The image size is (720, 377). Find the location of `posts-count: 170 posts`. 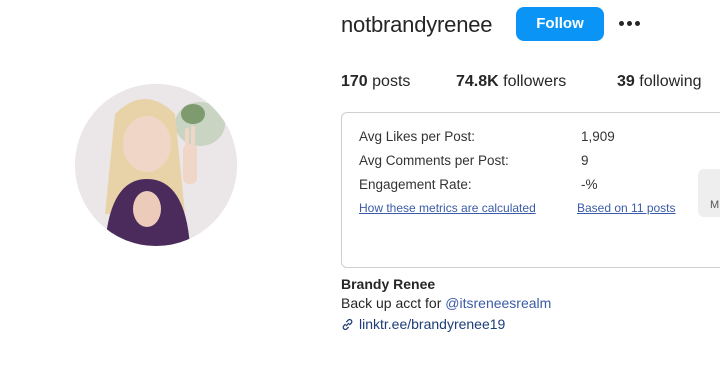

posts-count: 170 posts is located at coordinates (375, 82).